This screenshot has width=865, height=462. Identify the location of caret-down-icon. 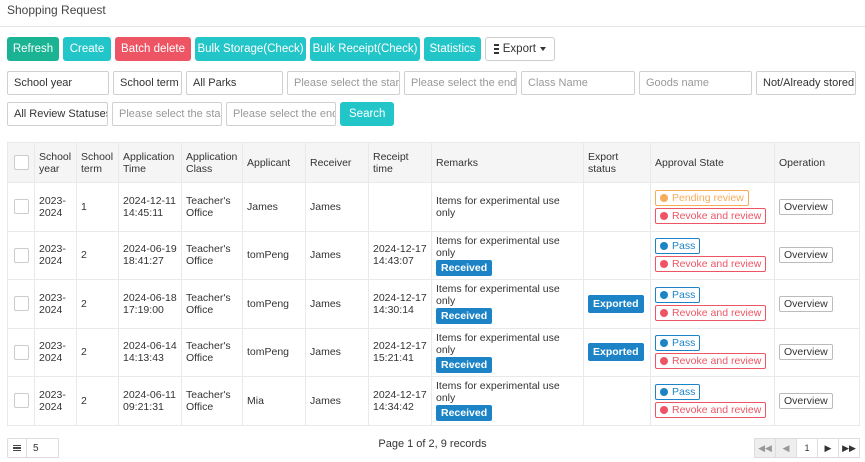
(543, 49).